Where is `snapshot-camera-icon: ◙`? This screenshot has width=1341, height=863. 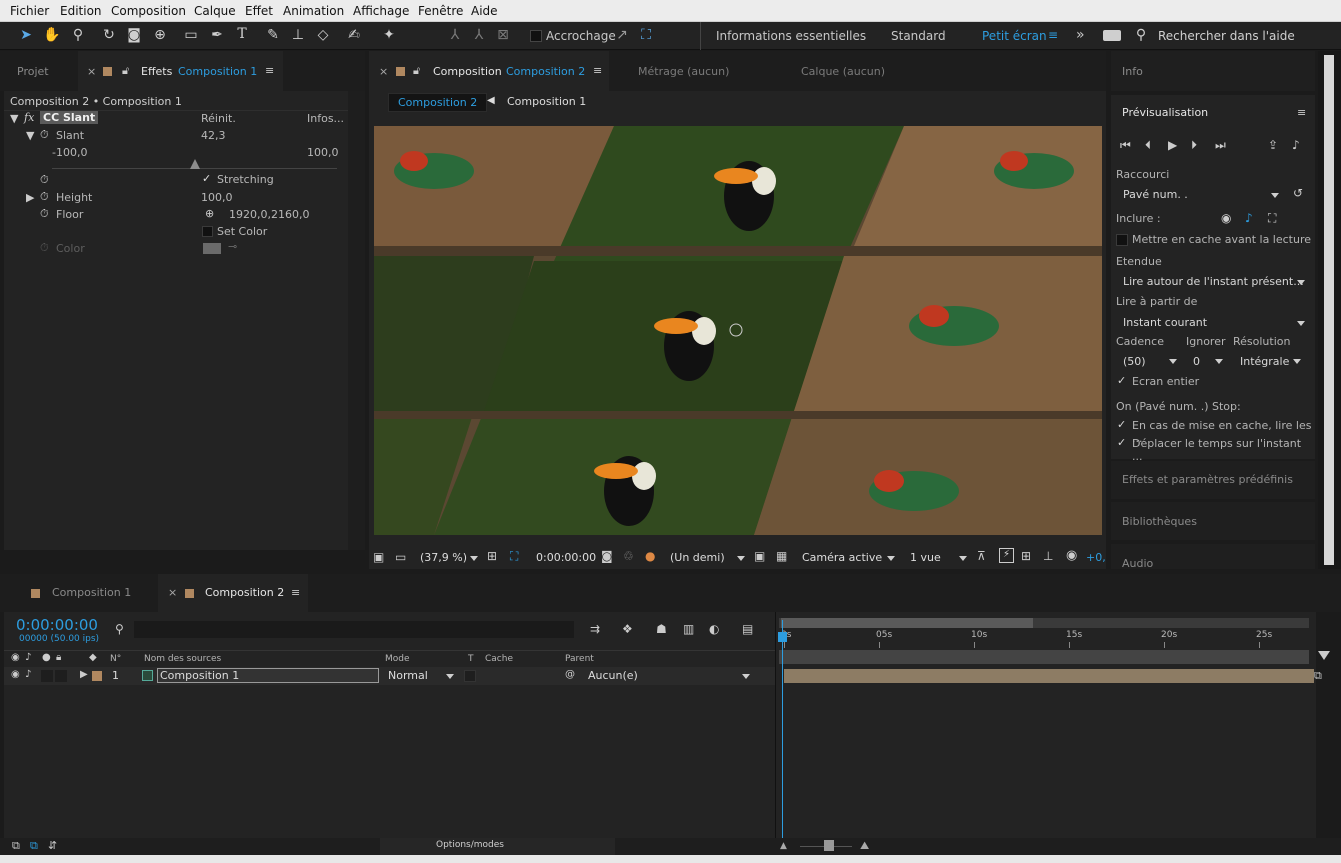
snapshot-camera-icon: ◙ is located at coordinates (607, 556).